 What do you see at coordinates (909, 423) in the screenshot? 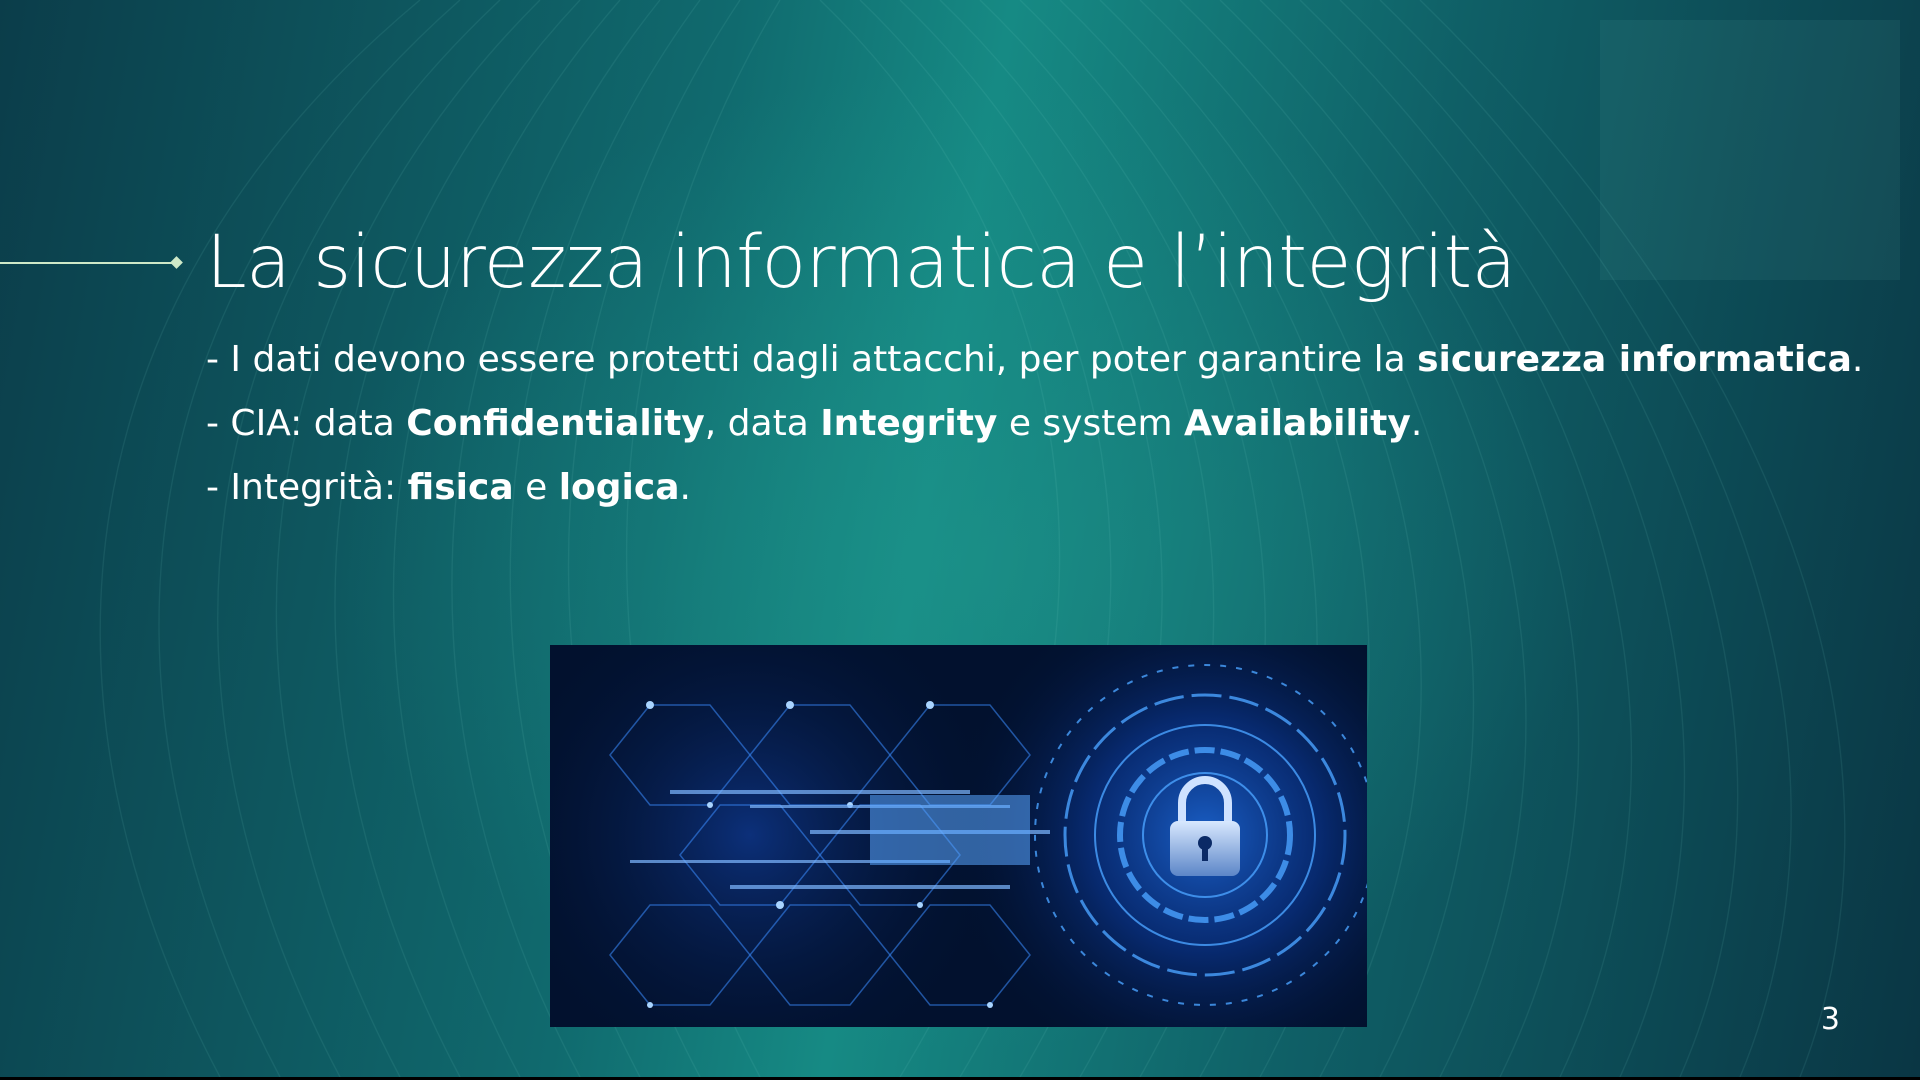
I see `bullet-bold-text: Integrity` at bounding box center [909, 423].